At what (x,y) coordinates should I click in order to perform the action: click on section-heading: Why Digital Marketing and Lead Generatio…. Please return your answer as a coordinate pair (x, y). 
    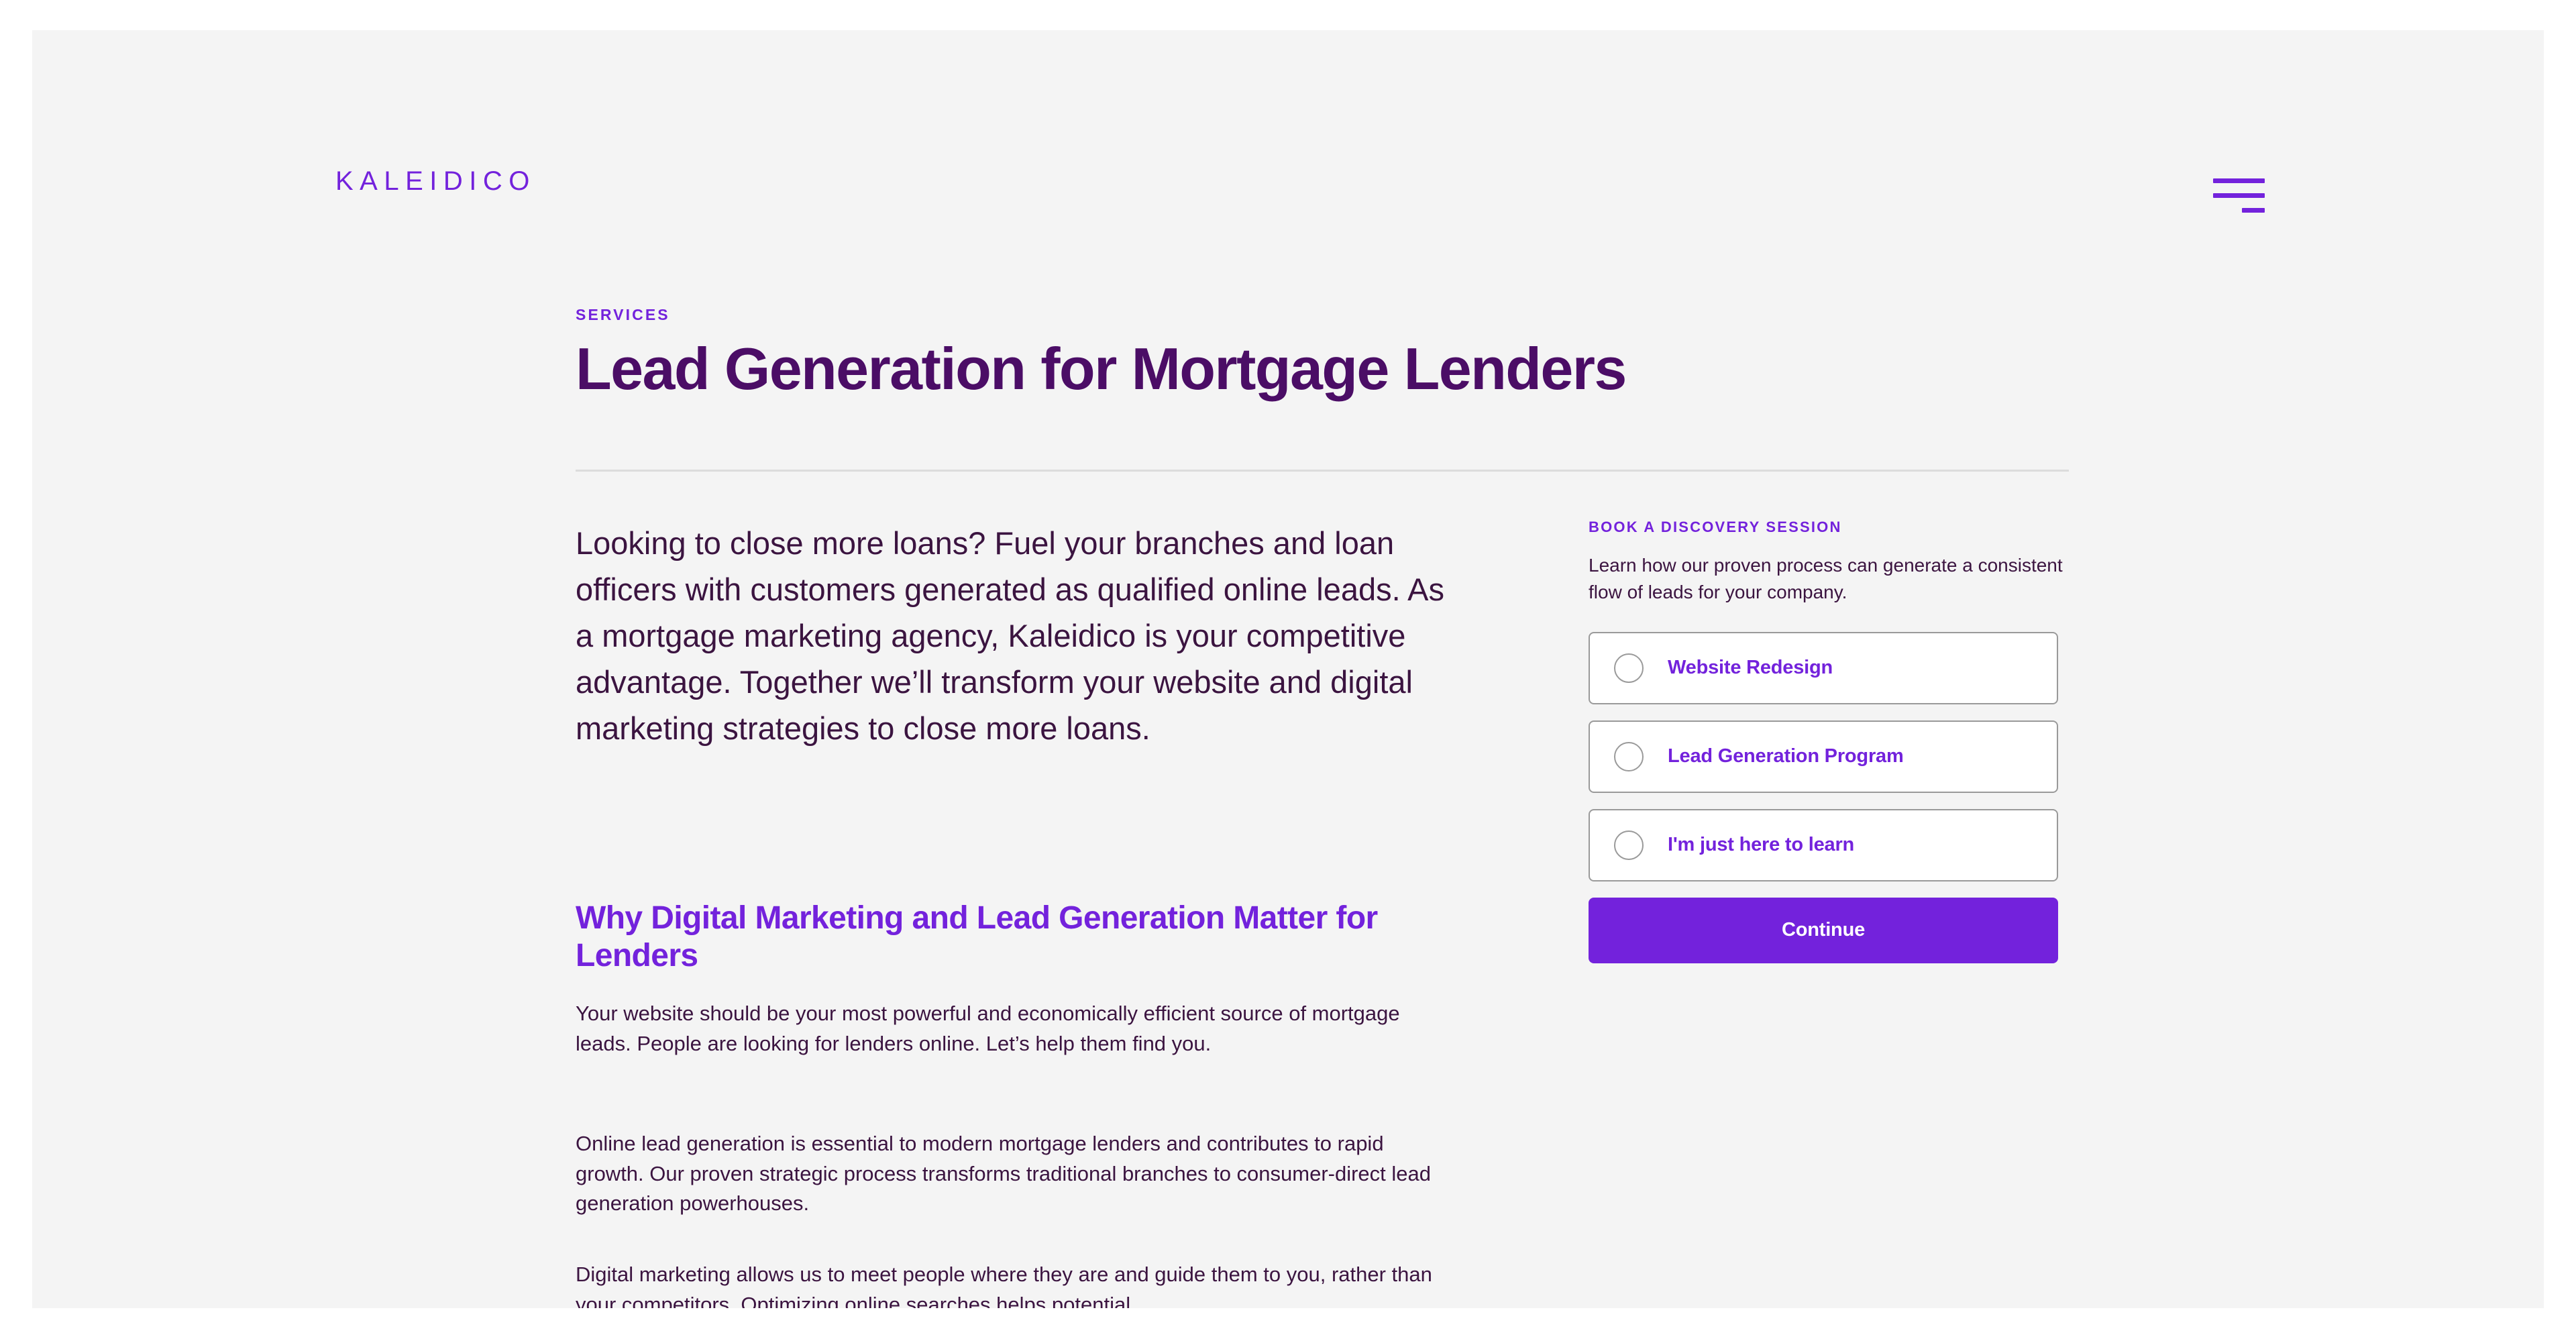
    Looking at the image, I should click on (977, 936).